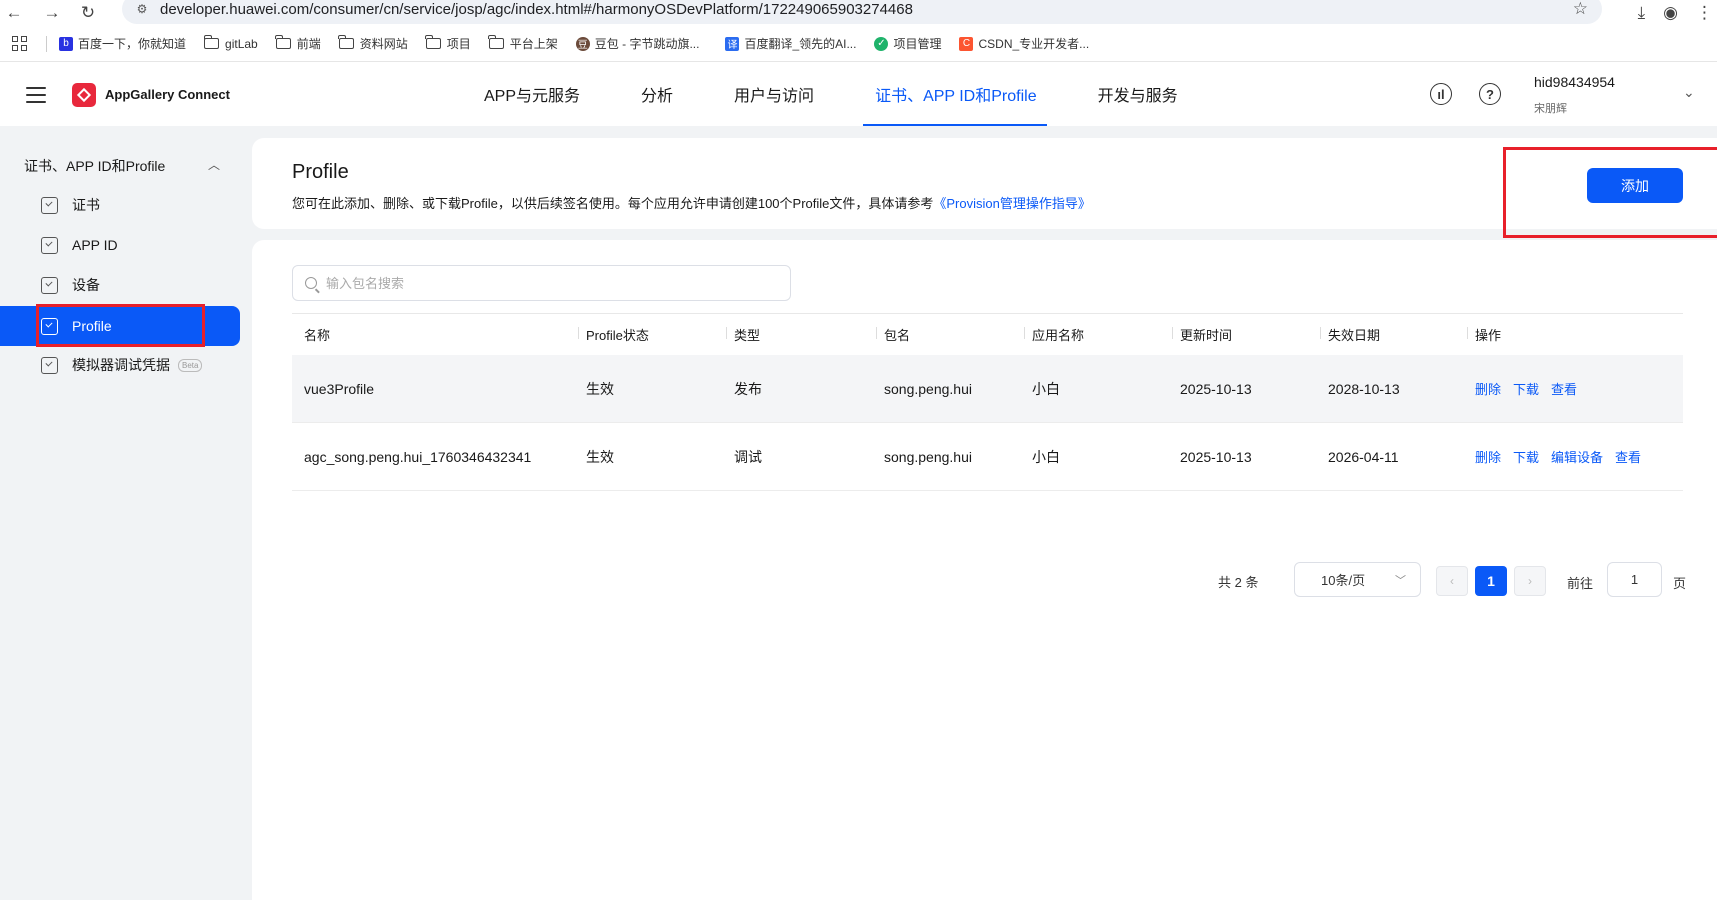 The image size is (1717, 900). Describe the element at coordinates (49, 285) in the screenshot. I see `device-icon` at that location.